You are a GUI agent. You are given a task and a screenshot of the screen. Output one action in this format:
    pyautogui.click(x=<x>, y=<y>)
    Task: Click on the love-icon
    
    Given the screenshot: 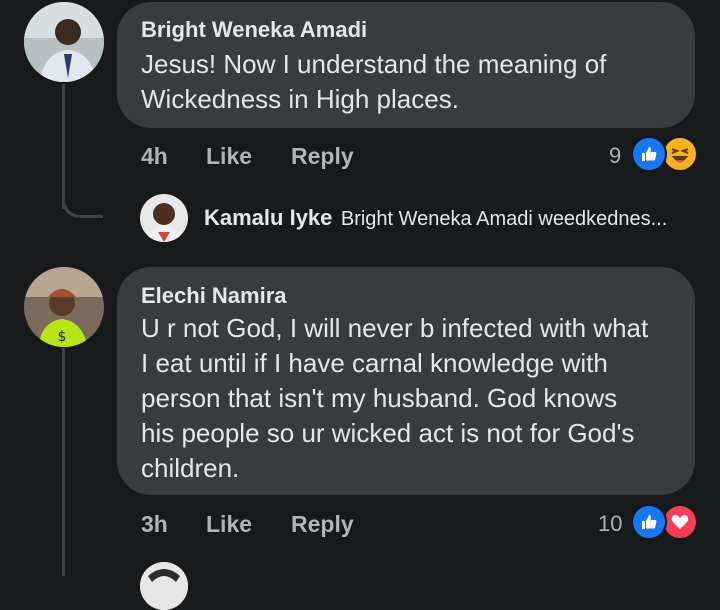 What is the action you would take?
    pyautogui.click(x=680, y=522)
    